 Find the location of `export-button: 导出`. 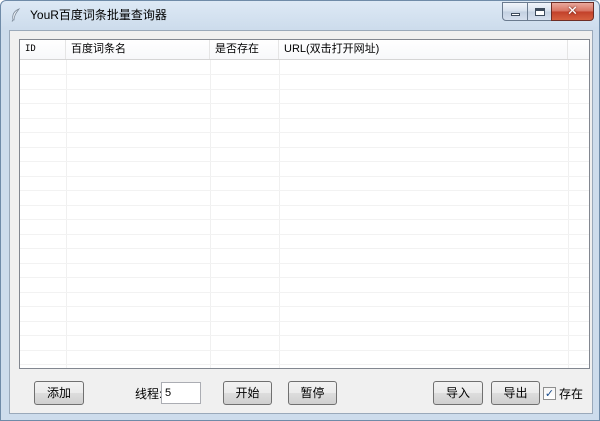

export-button: 导出 is located at coordinates (515, 393).